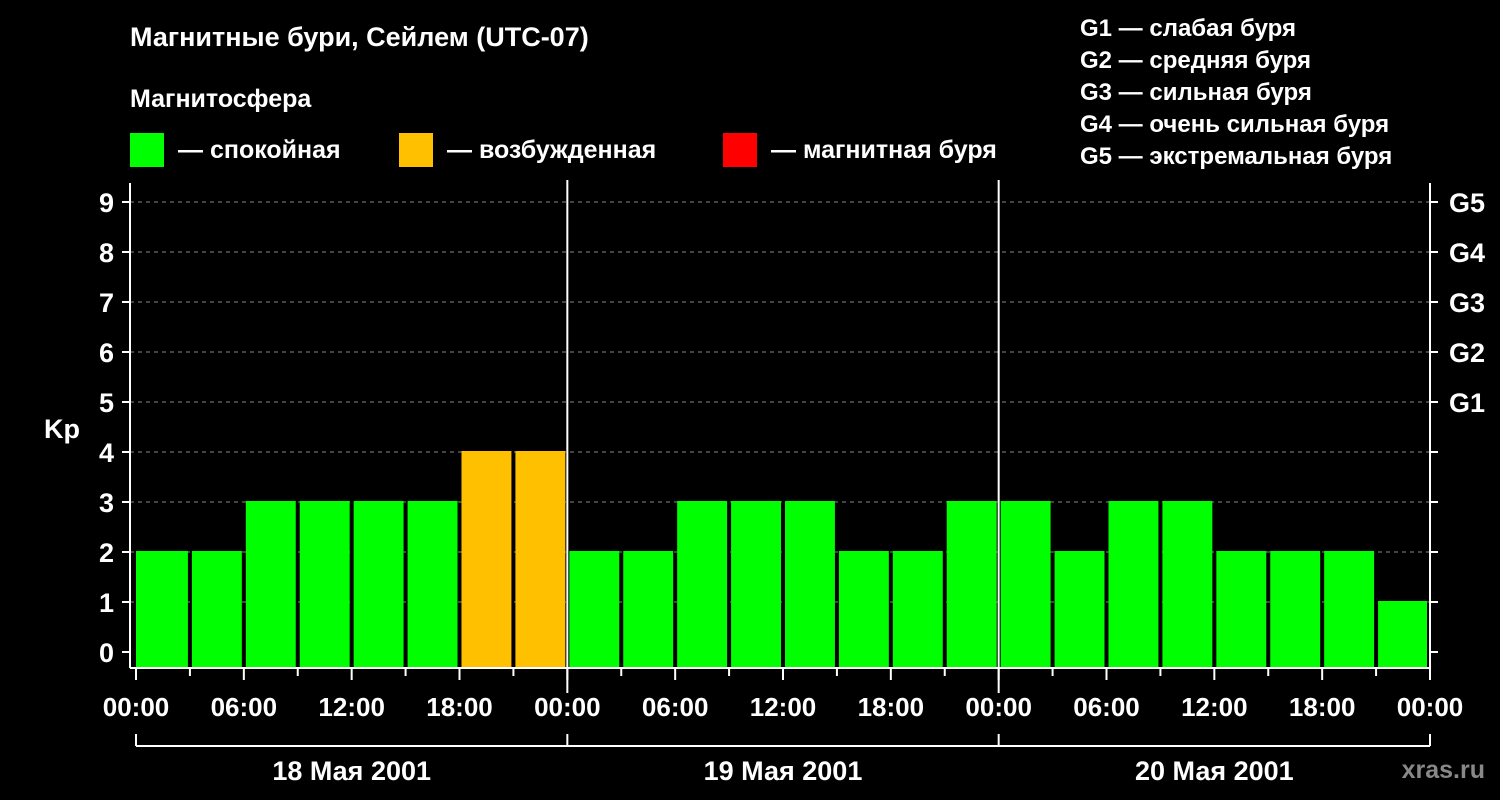 Image resolution: width=1500 pixels, height=800 pixels. Describe the element at coordinates (106, 353) in the screenshot. I see `y-tick-label: 6` at that location.